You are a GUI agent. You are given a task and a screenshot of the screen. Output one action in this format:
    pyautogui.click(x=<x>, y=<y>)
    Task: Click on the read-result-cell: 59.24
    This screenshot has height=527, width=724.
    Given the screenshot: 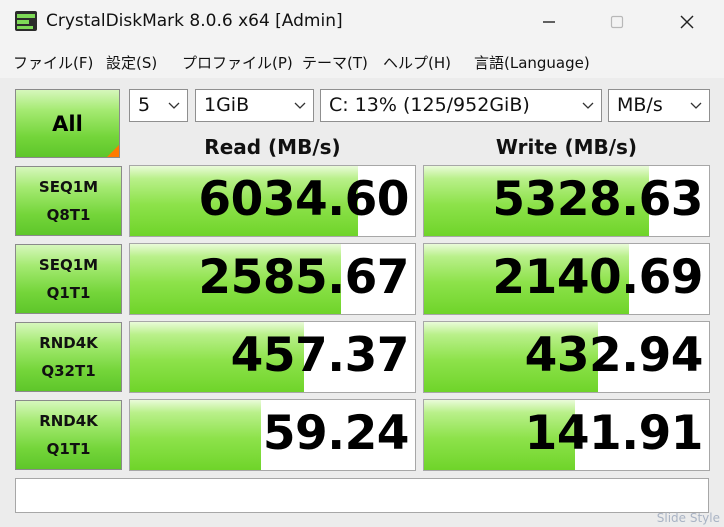 What is the action you would take?
    pyautogui.click(x=272, y=435)
    